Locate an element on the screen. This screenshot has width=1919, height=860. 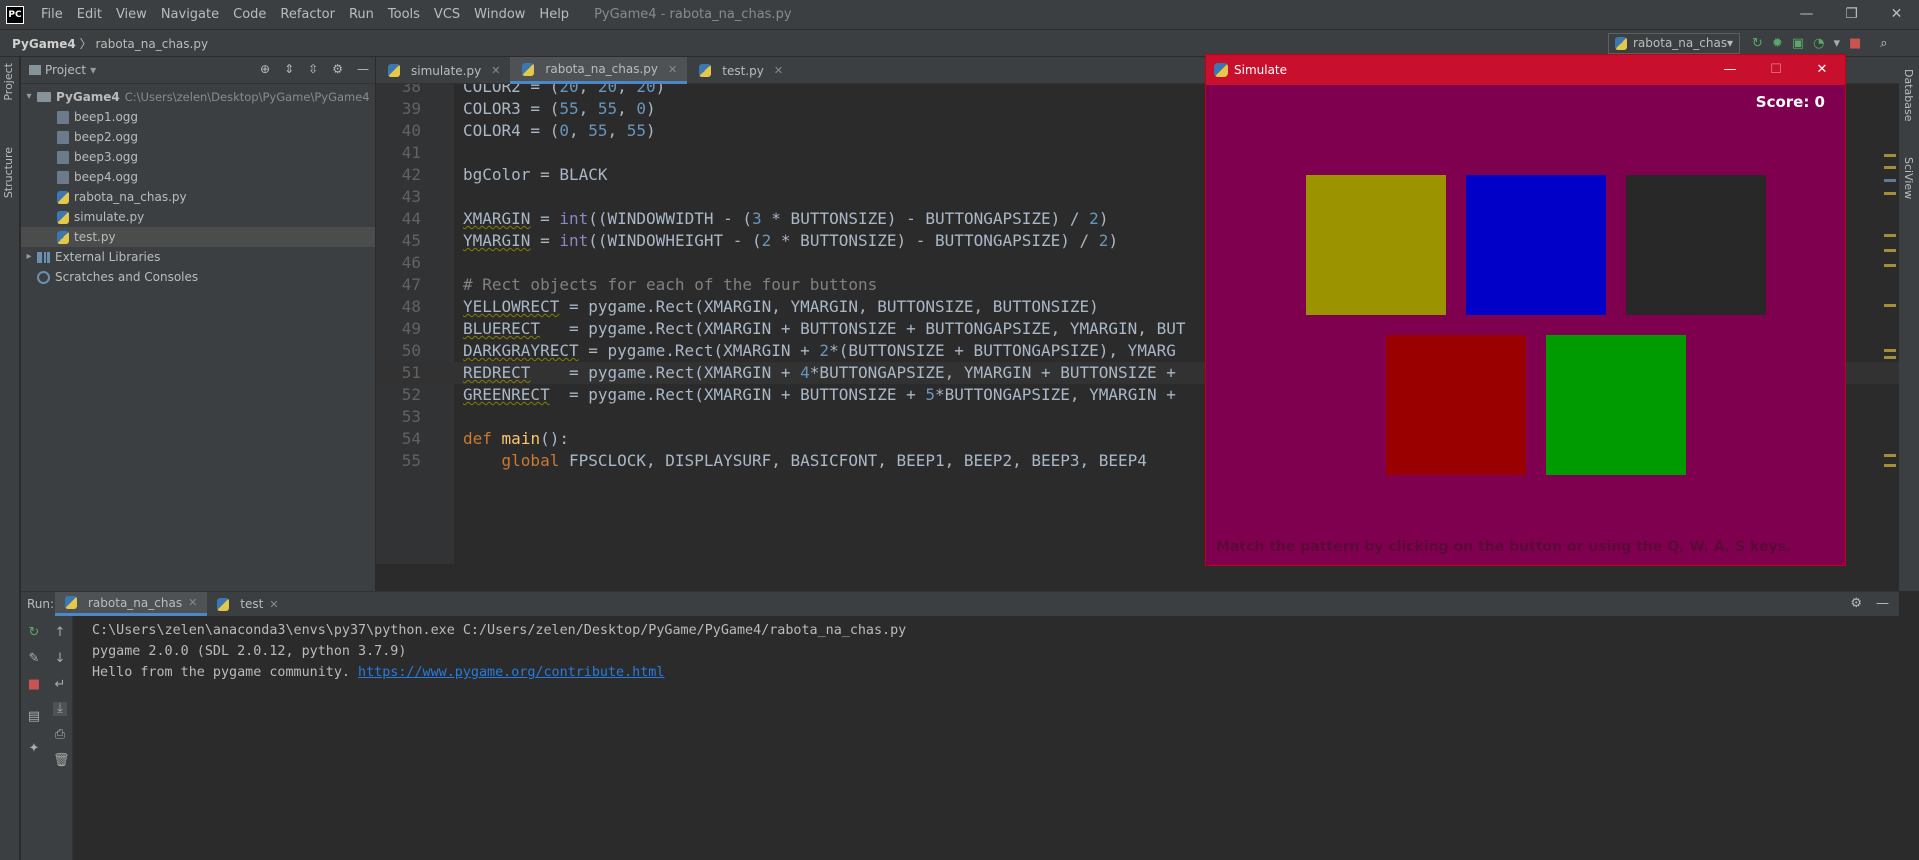
project-panel-title: Project is located at coordinates (65, 70).